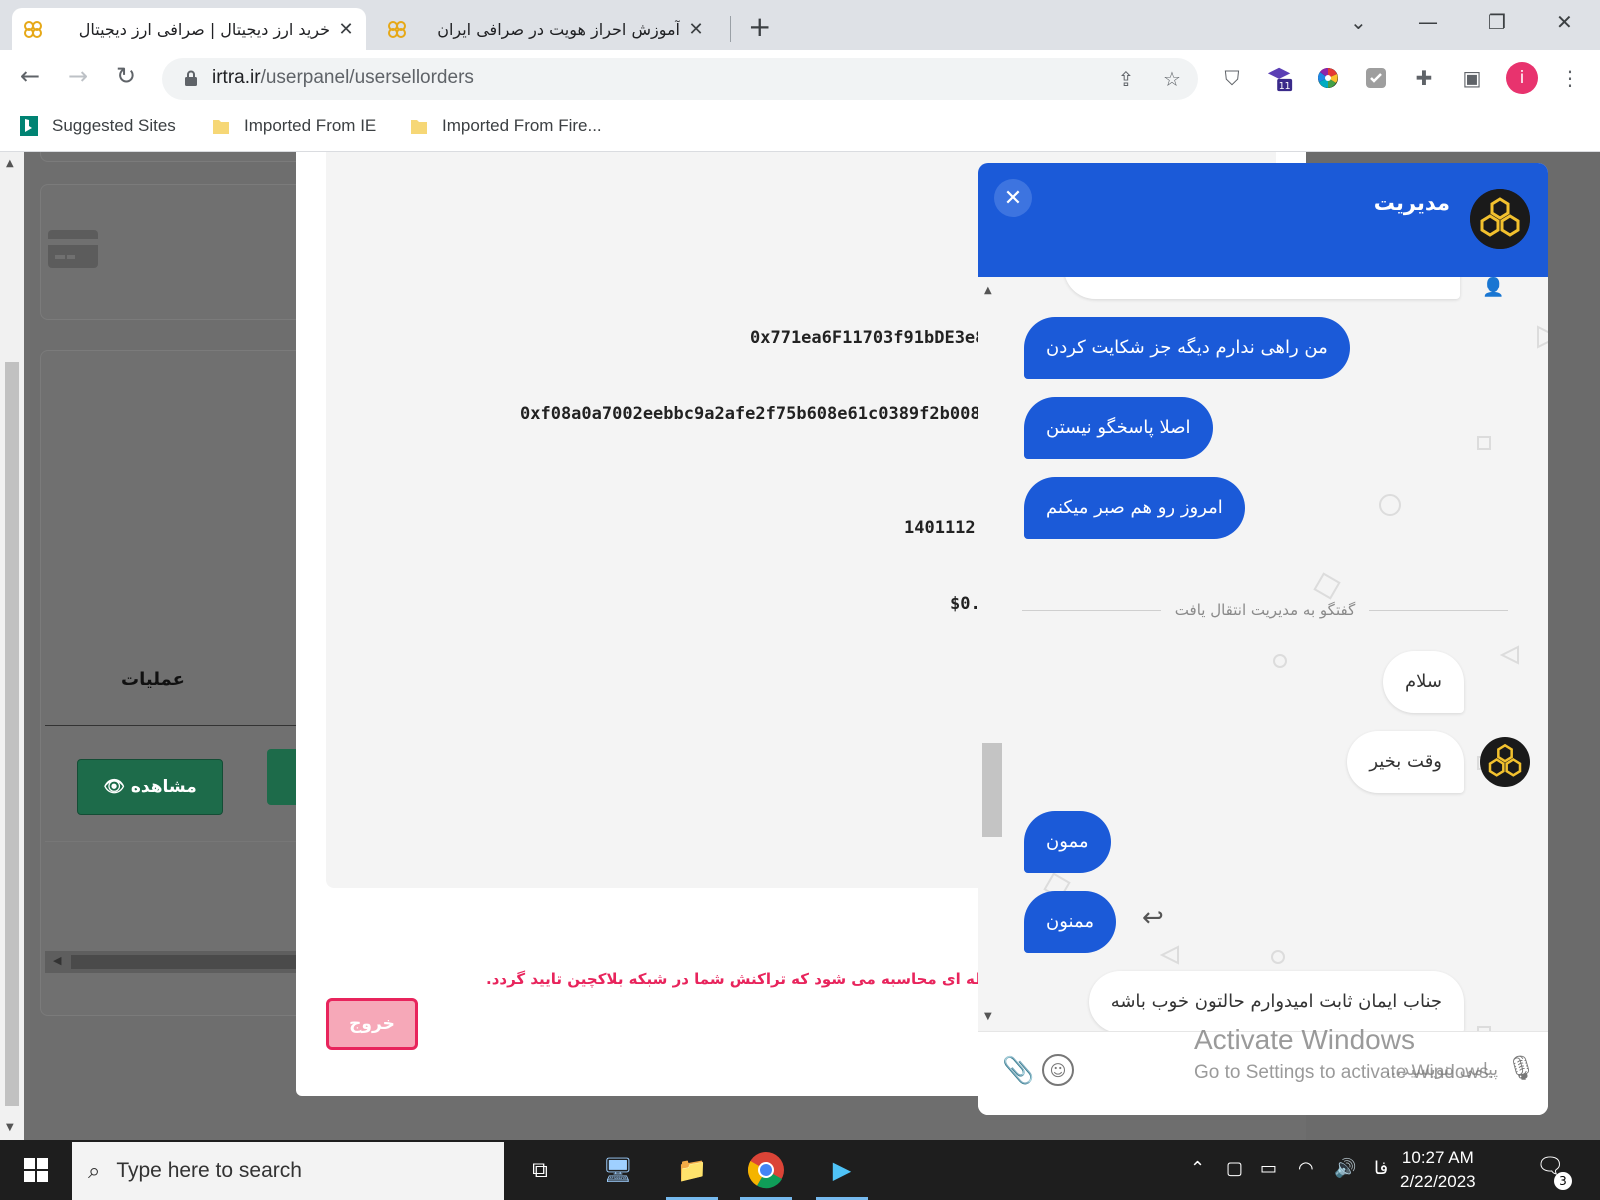 Image resolution: width=1600 pixels, height=1200 pixels. Describe the element at coordinates (1153, 918) in the screenshot. I see `reply-icon: ↩` at that location.